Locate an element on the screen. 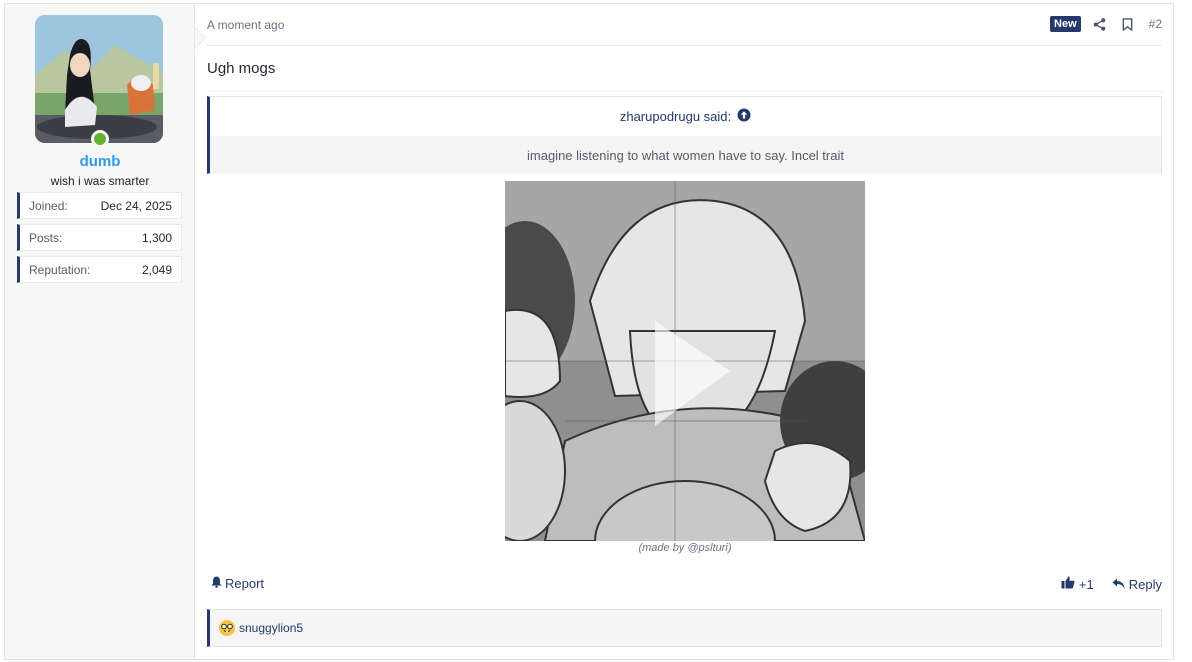 The height and width of the screenshot is (662, 1192). nerd-face-icon is located at coordinates (227, 628).